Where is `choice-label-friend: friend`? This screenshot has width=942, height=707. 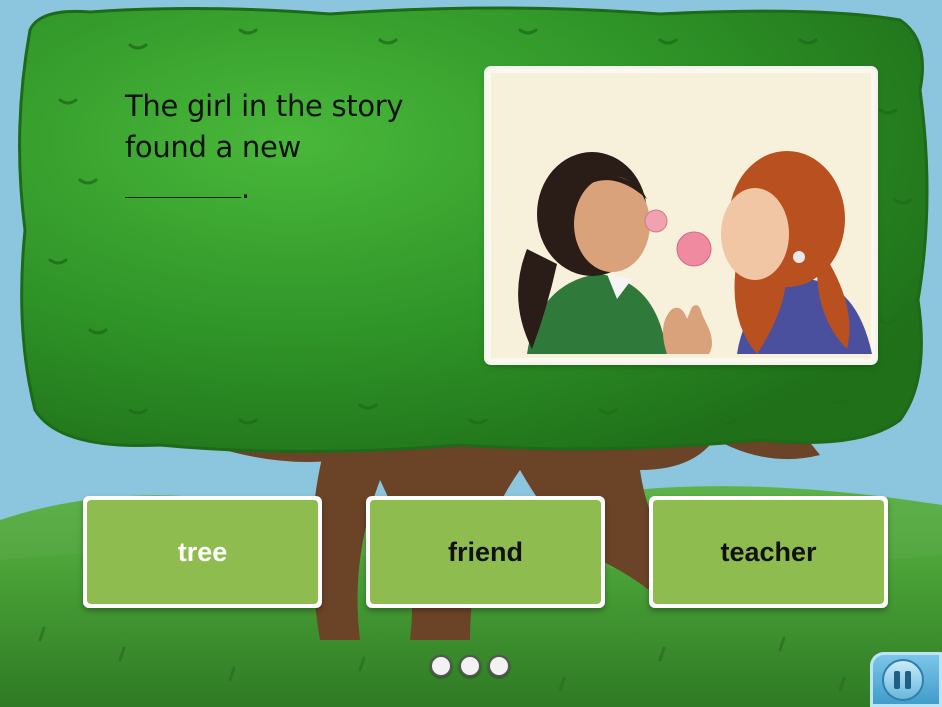
choice-label-friend: friend is located at coordinates (485, 552).